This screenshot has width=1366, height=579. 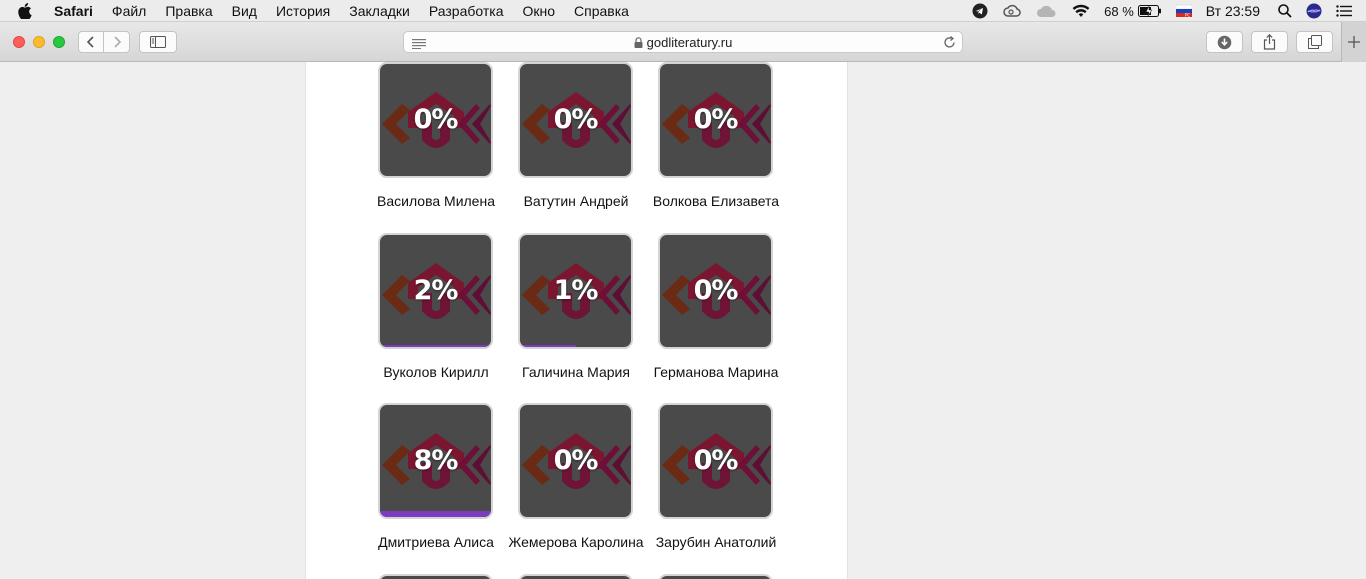 What do you see at coordinates (129, 11) in the screenshot?
I see `menu-file: Файл` at bounding box center [129, 11].